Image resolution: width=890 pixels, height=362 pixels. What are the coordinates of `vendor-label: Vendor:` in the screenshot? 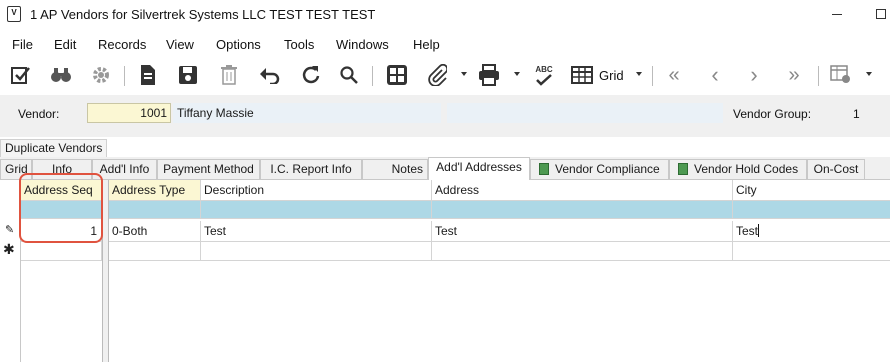 It's located at (39, 114).